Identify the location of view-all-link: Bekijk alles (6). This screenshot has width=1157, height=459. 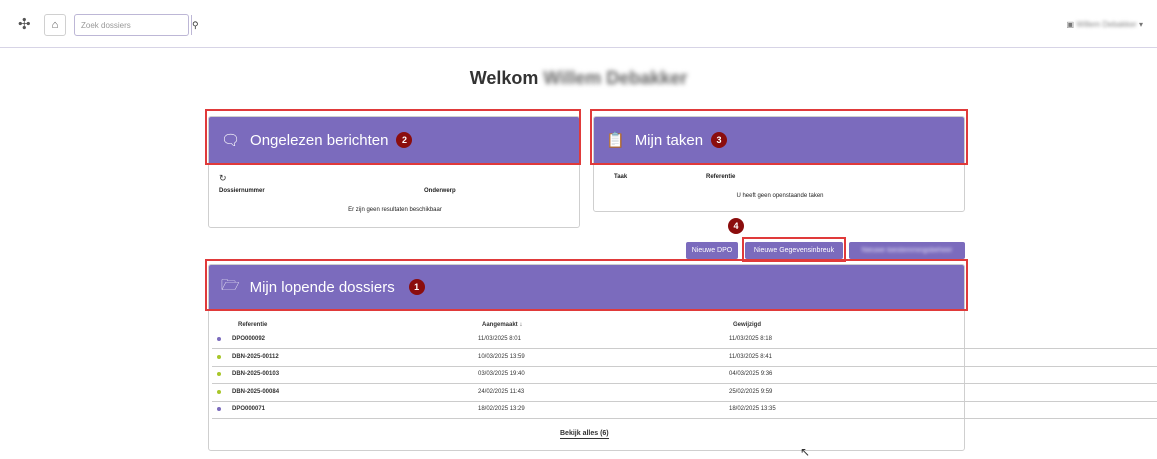
(584, 434).